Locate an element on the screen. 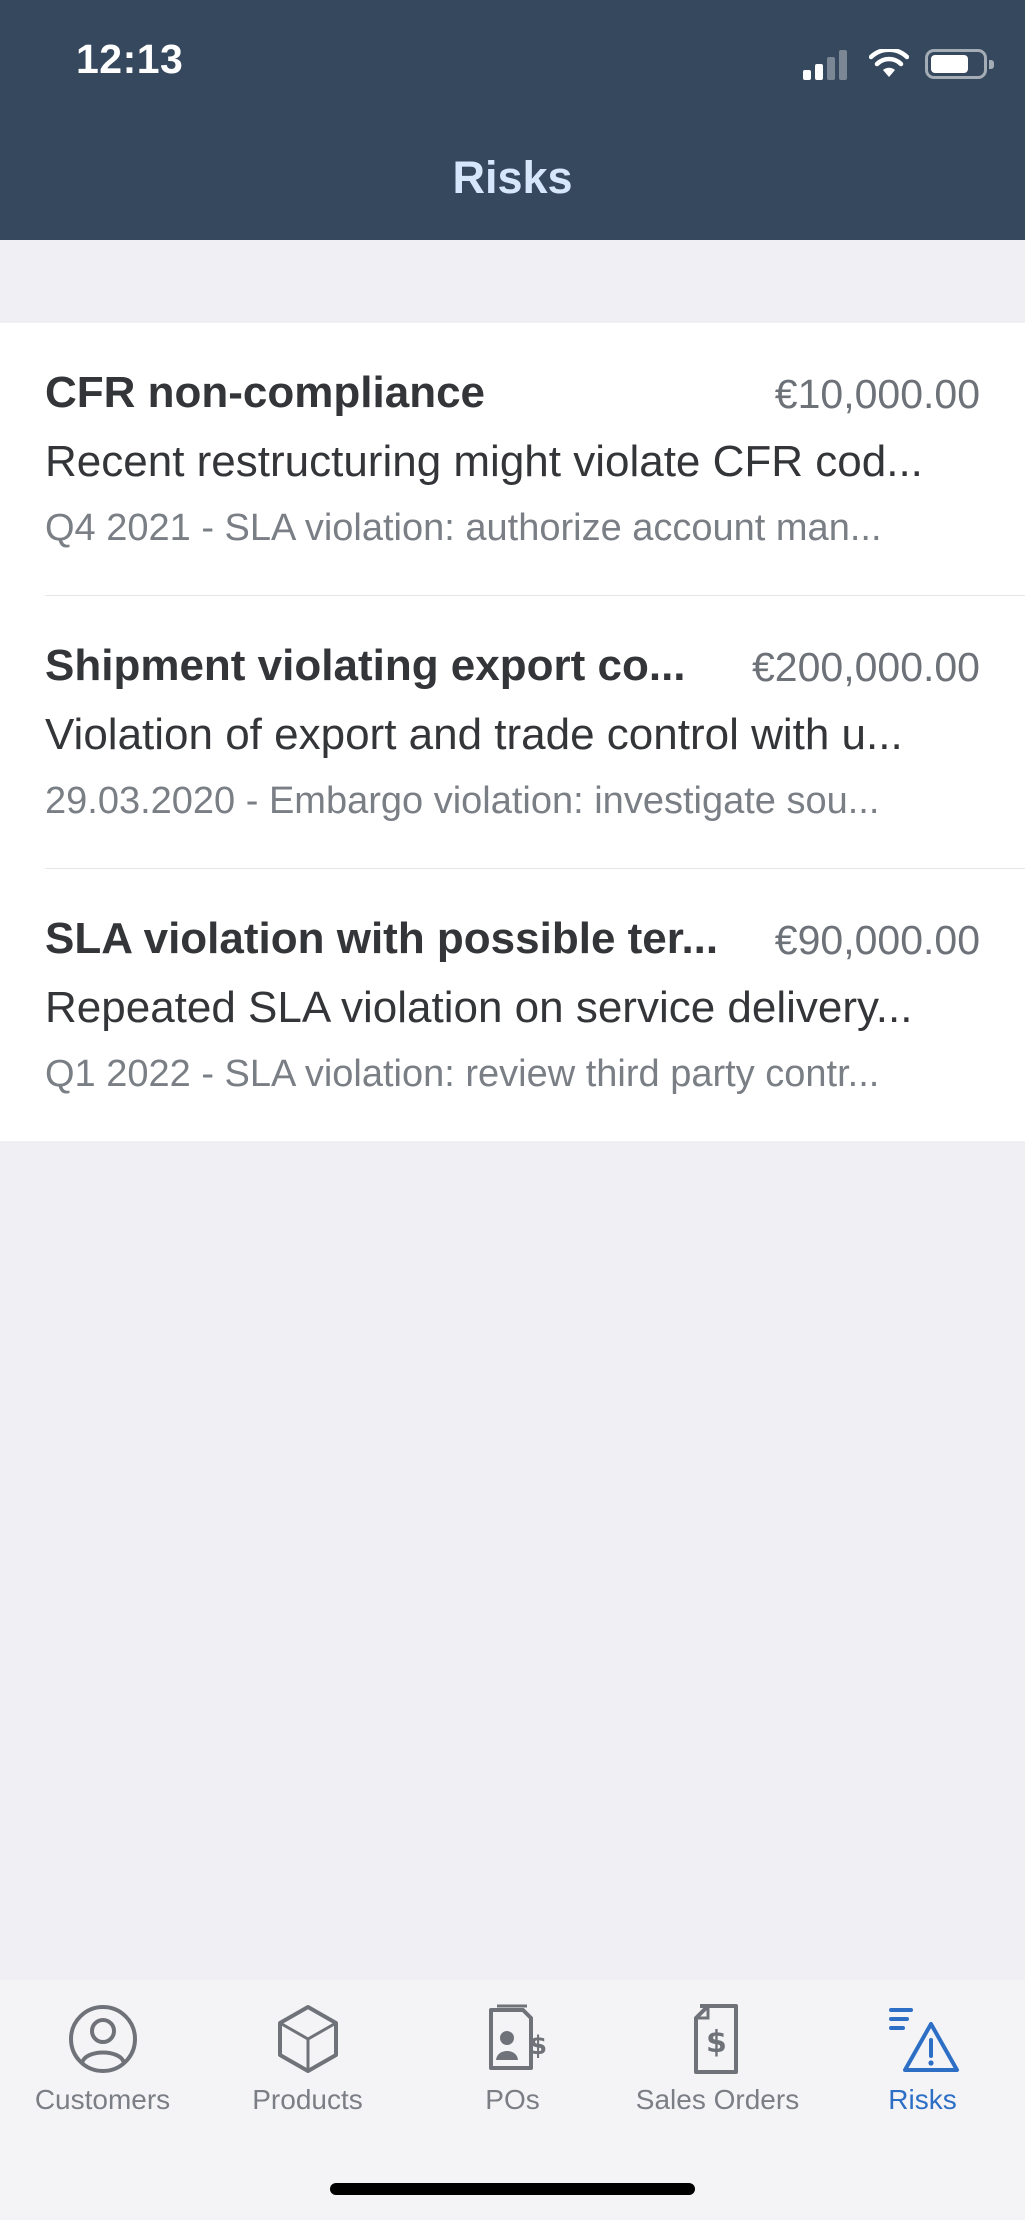 The height and width of the screenshot is (2220, 1025). tab-label: Risks is located at coordinates (922, 2099).